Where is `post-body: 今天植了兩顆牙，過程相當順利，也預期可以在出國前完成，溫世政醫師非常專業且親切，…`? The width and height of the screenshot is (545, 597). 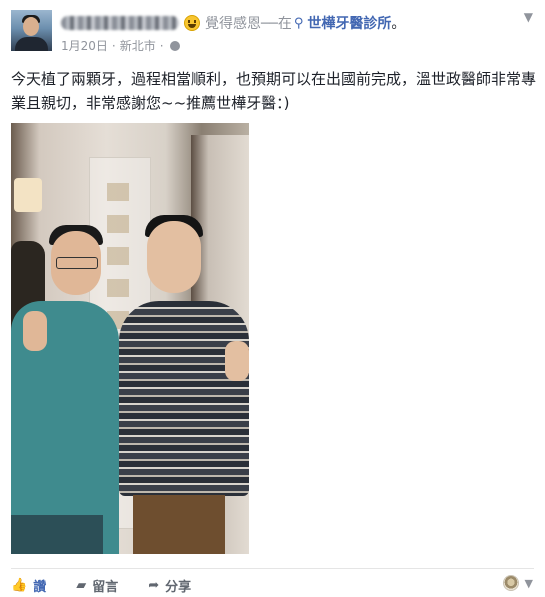
post-body: 今天植了兩顆牙，過程相當順利，也預期可以在出國前完成，溫世政醫師非常專業且親切，… is located at coordinates (274, 91).